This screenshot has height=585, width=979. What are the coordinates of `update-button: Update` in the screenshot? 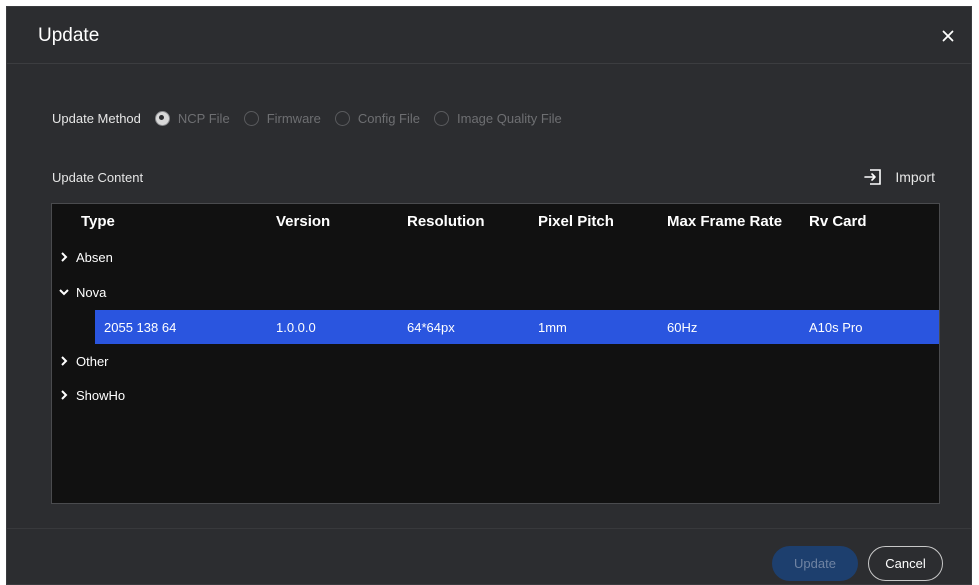 It's located at (815, 563).